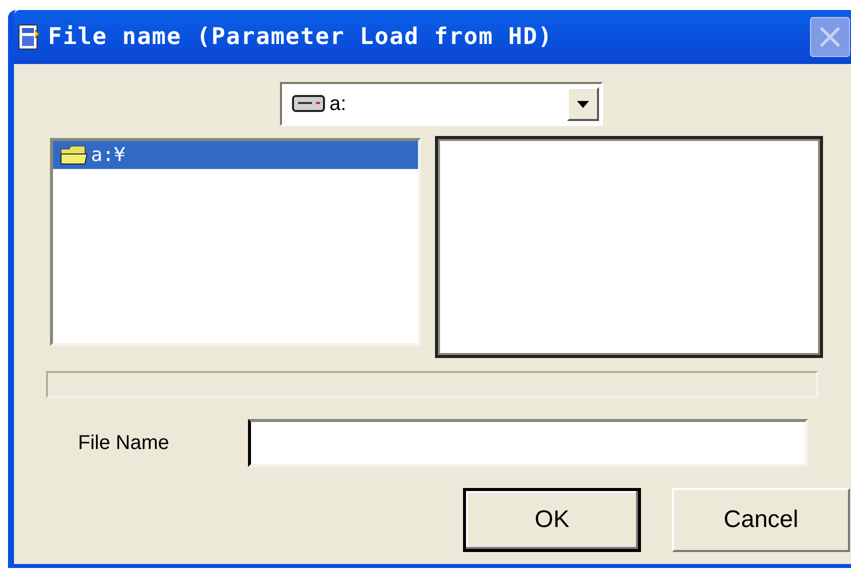 The height and width of the screenshot is (571, 851). Describe the element at coordinates (235, 155) in the screenshot. I see `folder-item: a:¥` at that location.